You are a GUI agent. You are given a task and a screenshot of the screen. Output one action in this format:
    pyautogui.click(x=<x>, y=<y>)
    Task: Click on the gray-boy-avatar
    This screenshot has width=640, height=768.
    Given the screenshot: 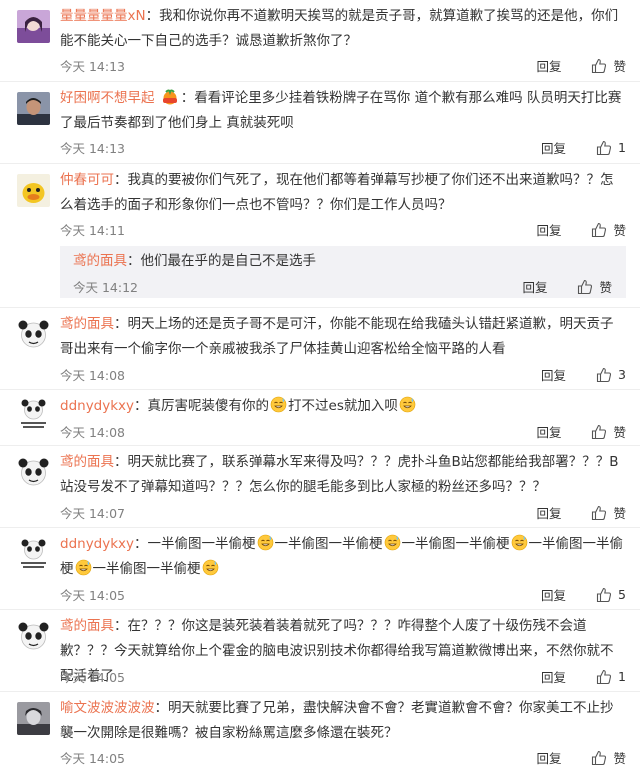 What is the action you would take?
    pyautogui.click(x=33, y=718)
    